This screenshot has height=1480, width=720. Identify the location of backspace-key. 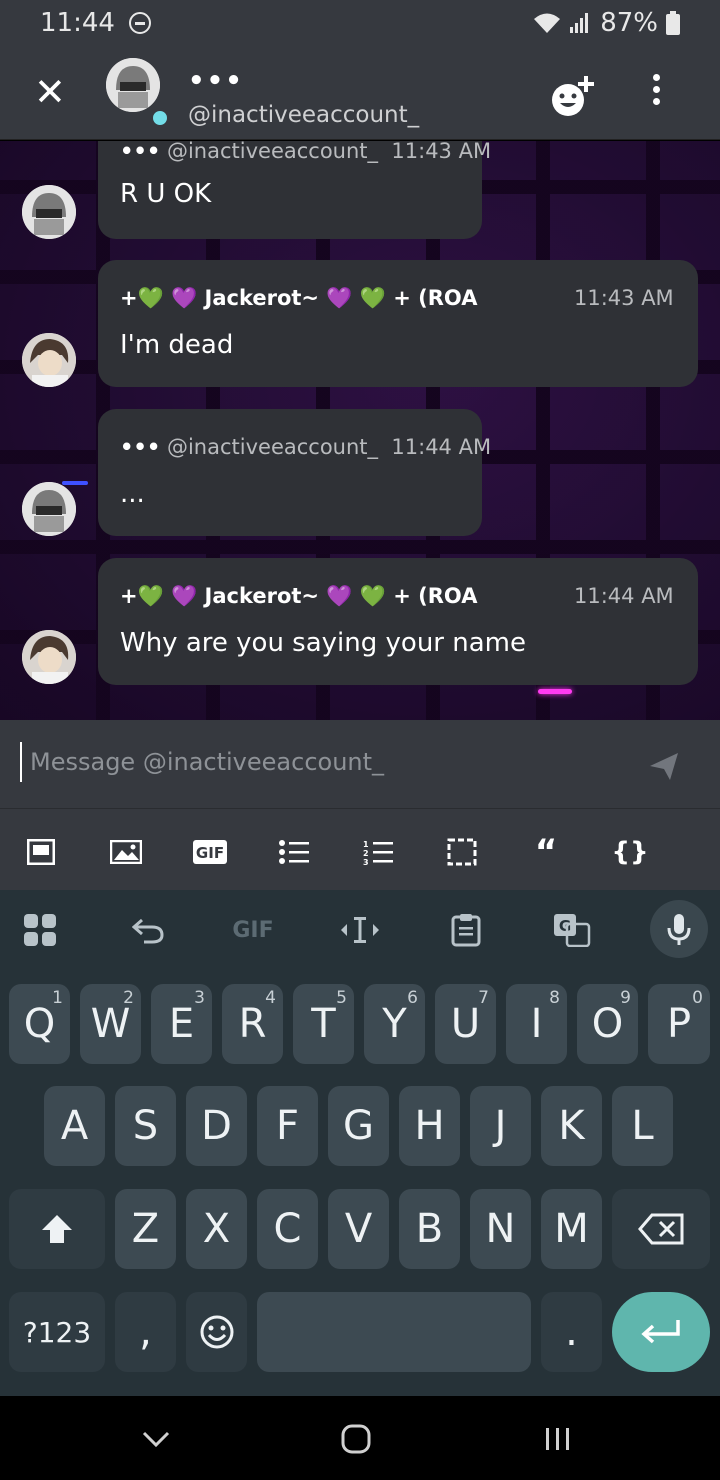
(661, 1229).